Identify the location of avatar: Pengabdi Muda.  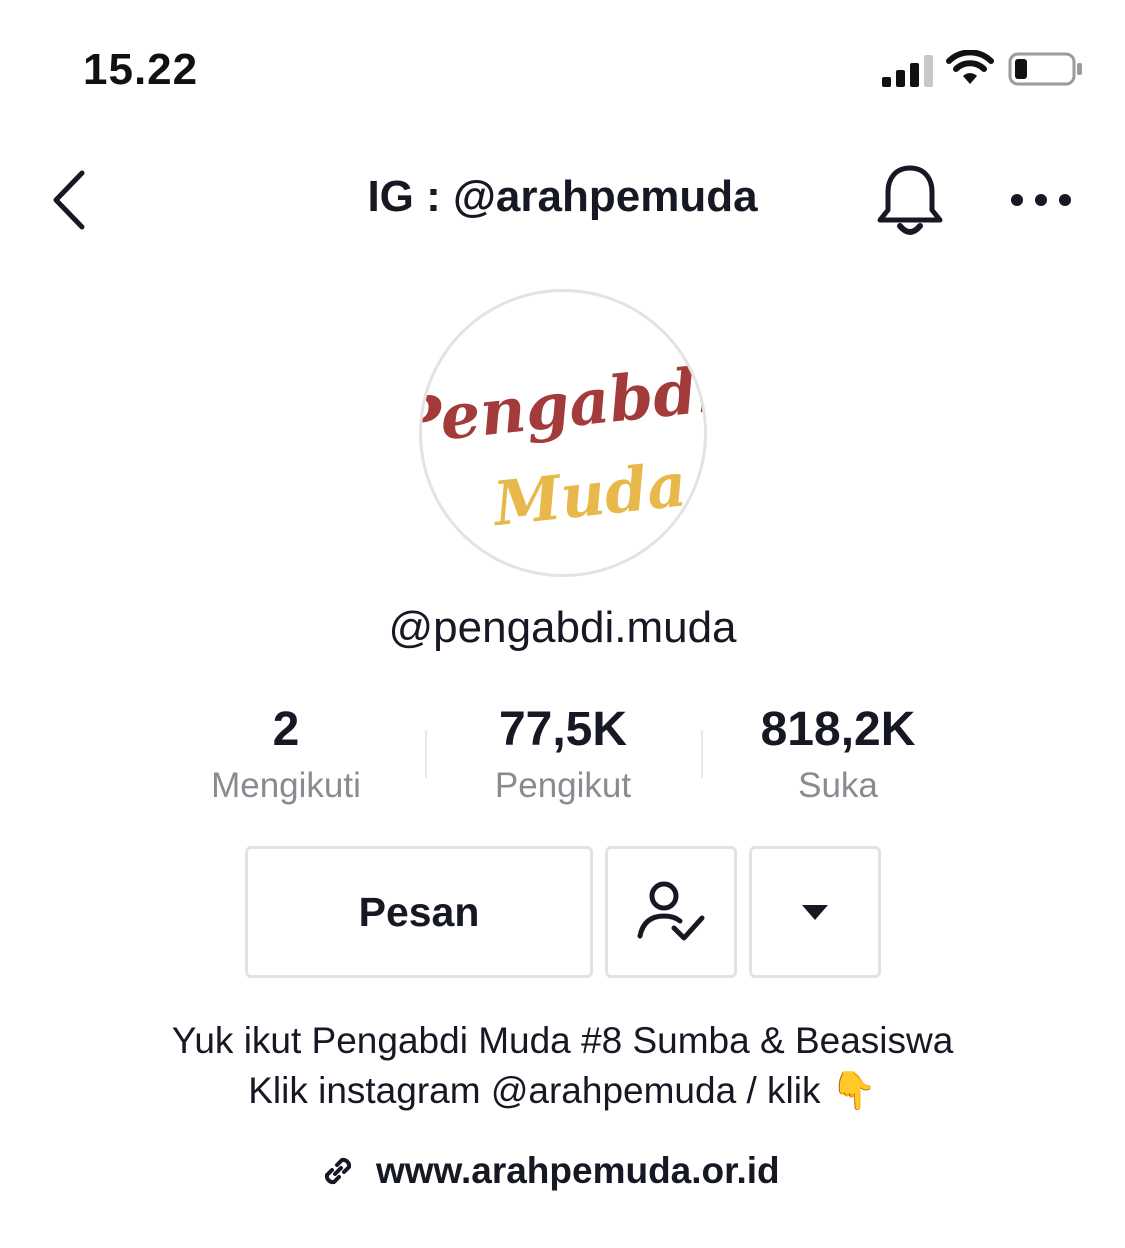
(563, 433).